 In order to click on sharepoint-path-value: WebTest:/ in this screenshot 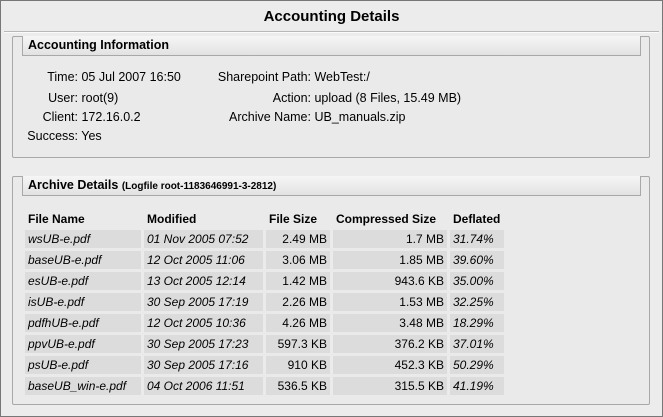, I will do `click(342, 77)`.